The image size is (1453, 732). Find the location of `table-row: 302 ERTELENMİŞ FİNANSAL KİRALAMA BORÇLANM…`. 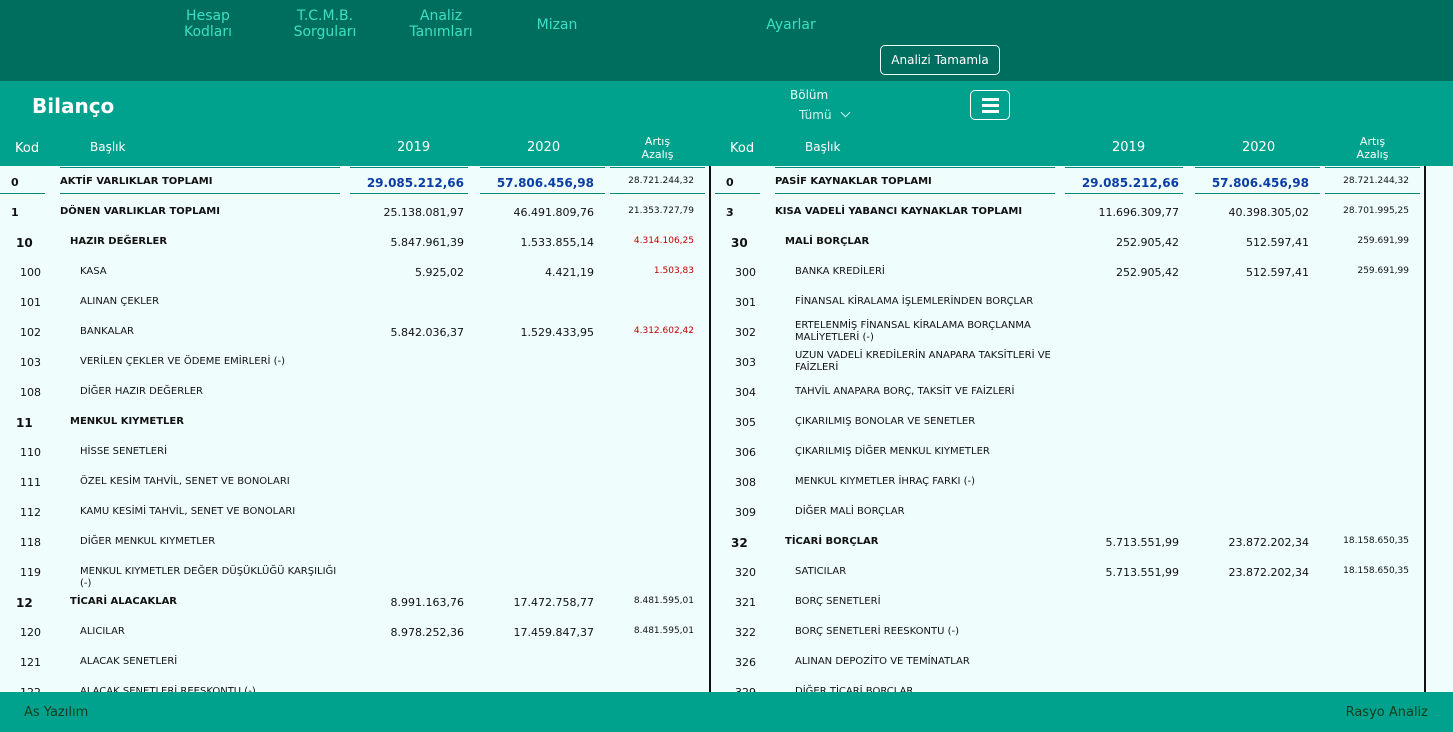

table-row: 302 ERTELENMİŞ FİNANSAL KİRALAMA BORÇLANM… is located at coordinates (1071, 331).